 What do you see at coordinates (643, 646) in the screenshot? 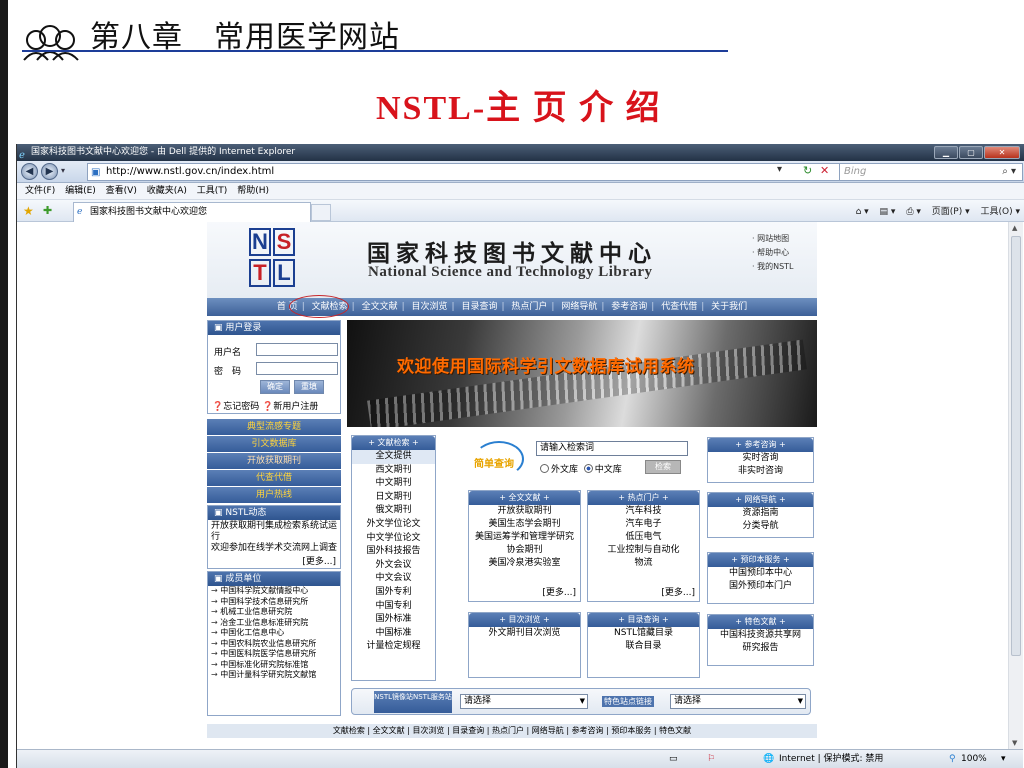
I see `list-item: 联合目录` at bounding box center [643, 646].